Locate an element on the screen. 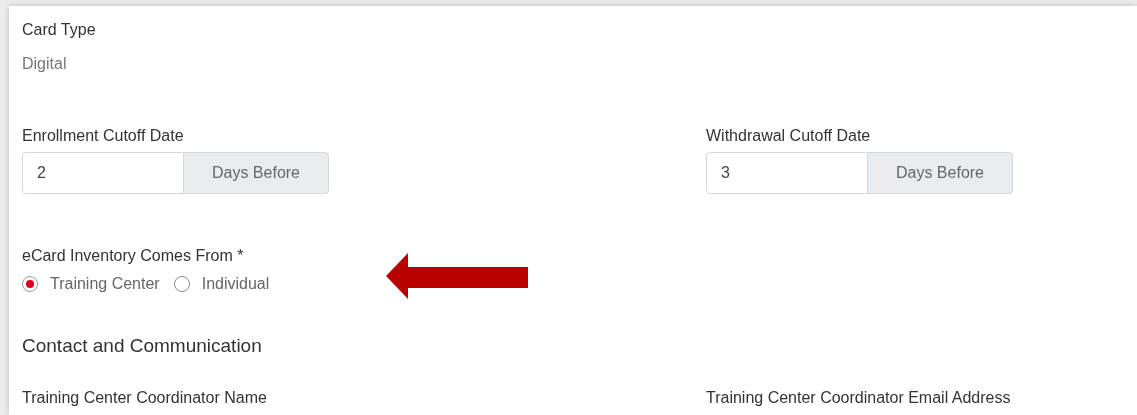 Image resolution: width=1137 pixels, height=415 pixels. field-value: Digital is located at coordinates (45, 64).